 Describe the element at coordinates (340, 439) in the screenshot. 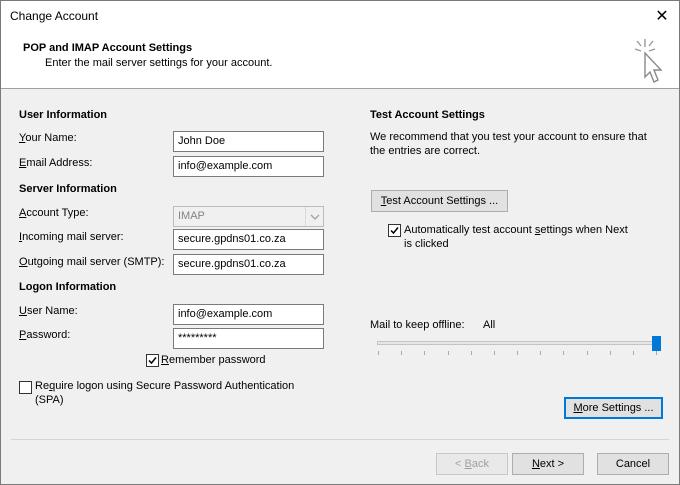

I see `footer-divider` at that location.